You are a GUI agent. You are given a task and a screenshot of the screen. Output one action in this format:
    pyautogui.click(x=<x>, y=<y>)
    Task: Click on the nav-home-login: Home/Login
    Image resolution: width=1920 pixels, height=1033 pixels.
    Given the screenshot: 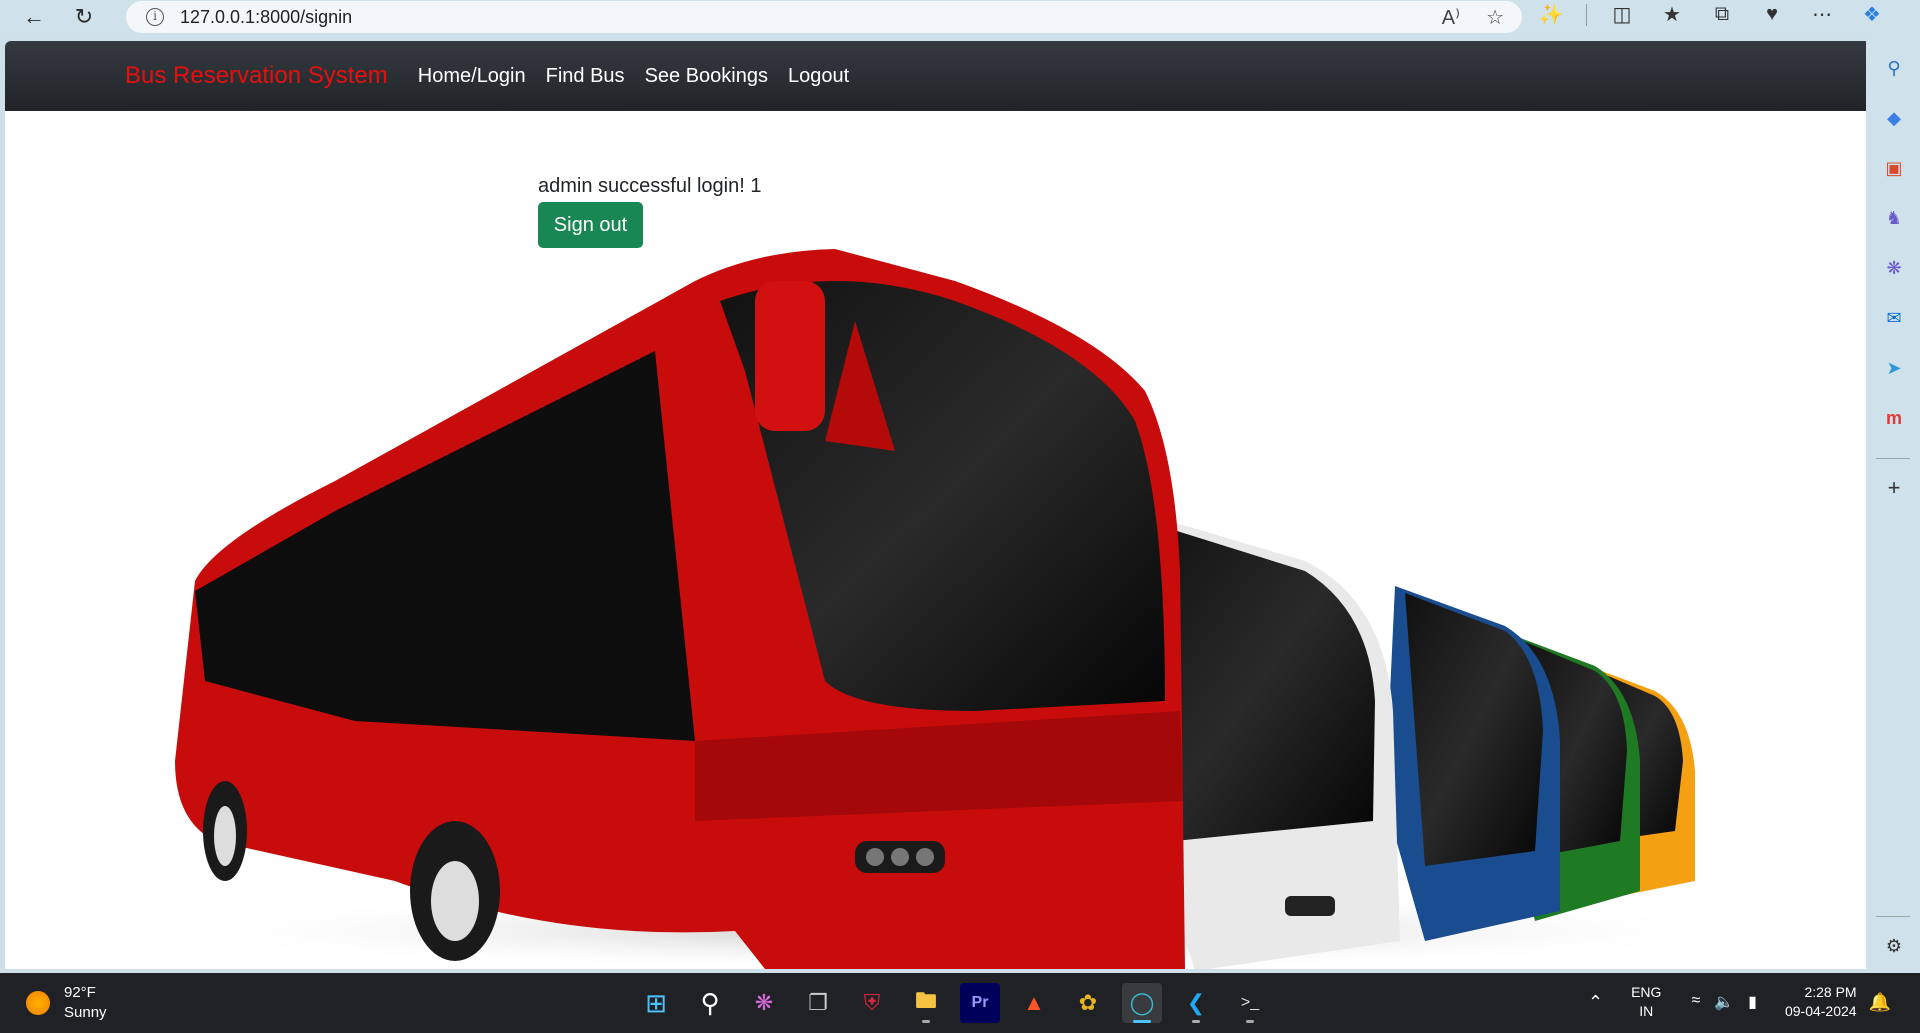 What is the action you would take?
    pyautogui.click(x=472, y=76)
    